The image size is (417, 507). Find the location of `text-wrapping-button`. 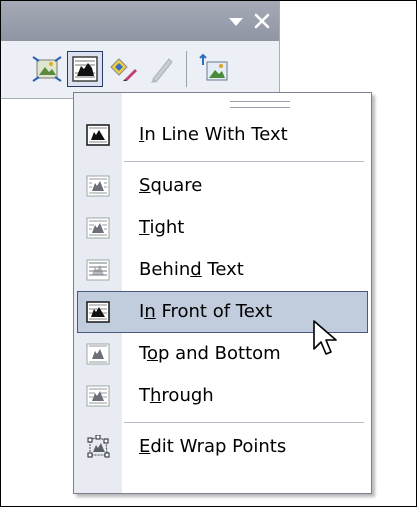

text-wrapping-button is located at coordinates (85, 69).